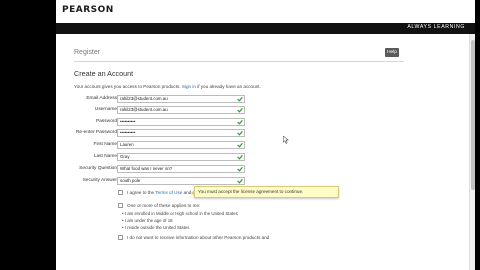 This screenshot has height=270, width=480. I want to click on scrollbar, so click(472, 152).